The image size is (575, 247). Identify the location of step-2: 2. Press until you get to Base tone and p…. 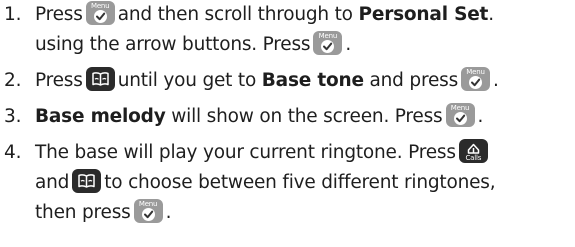
(288, 81).